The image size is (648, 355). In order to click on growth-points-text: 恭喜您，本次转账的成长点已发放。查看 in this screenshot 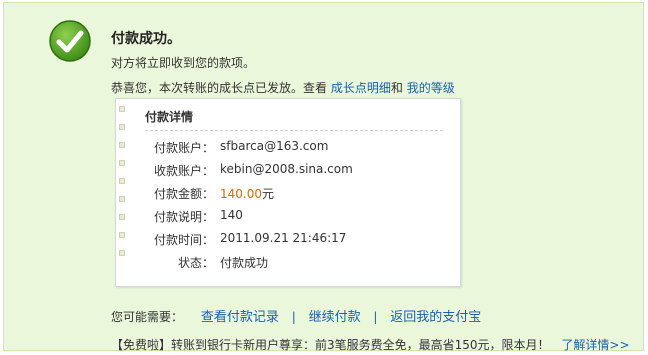, I will do `click(219, 88)`.